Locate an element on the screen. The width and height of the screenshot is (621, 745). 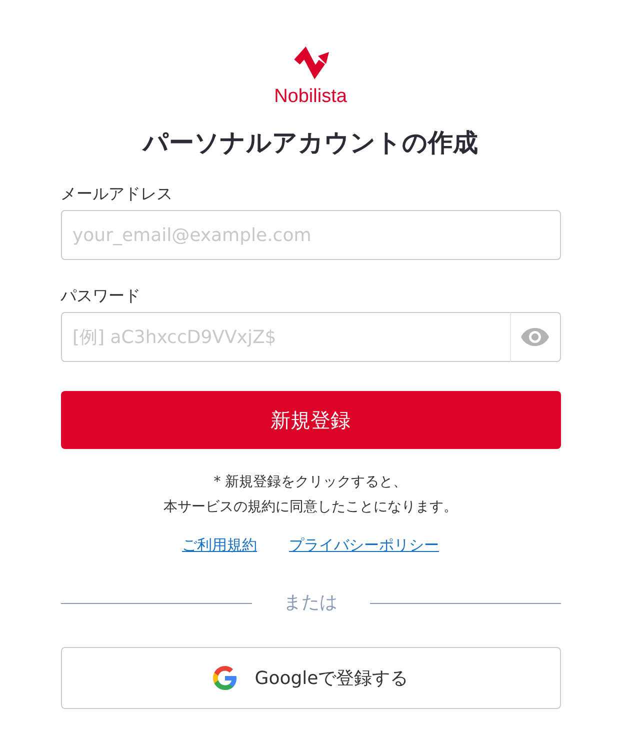
eye-icon is located at coordinates (535, 337).